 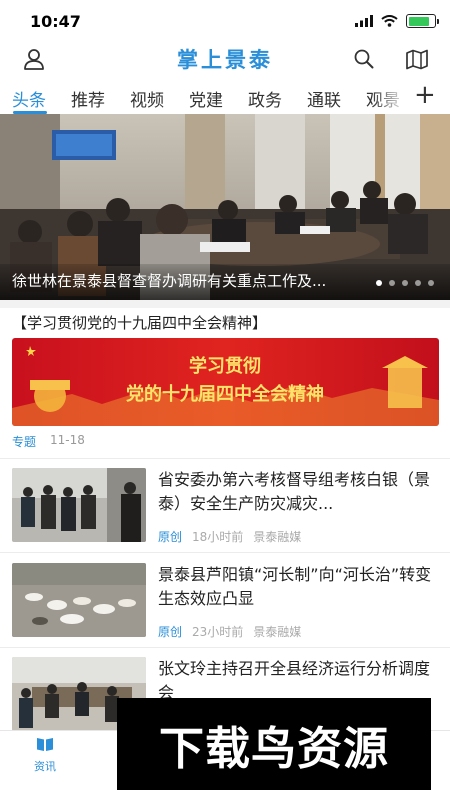 I want to click on signal-icon, so click(x=364, y=21).